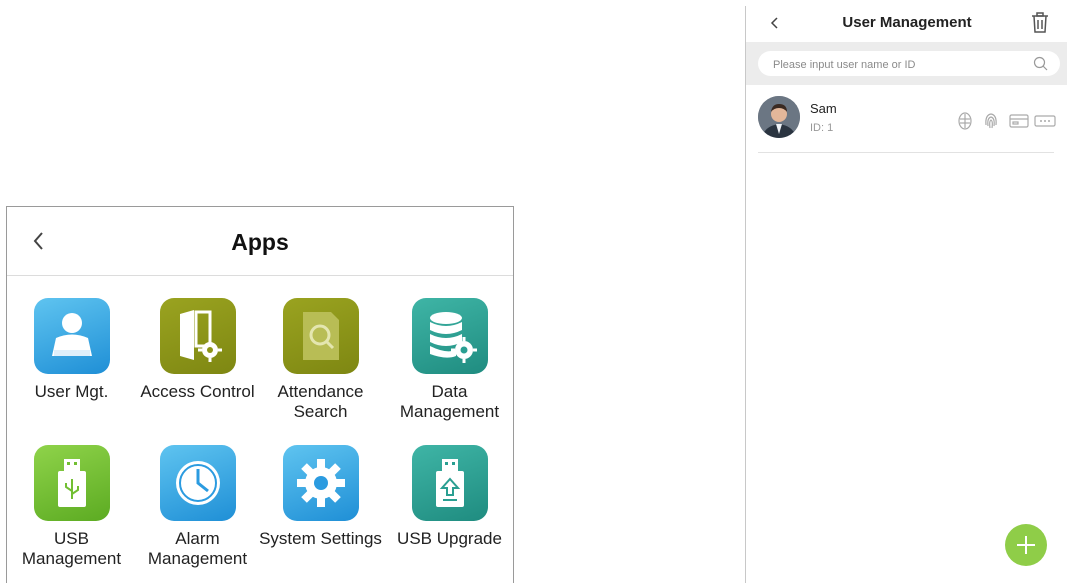 This screenshot has height=584, width=1067. I want to click on app-label: Alarm Management, so click(197, 548).